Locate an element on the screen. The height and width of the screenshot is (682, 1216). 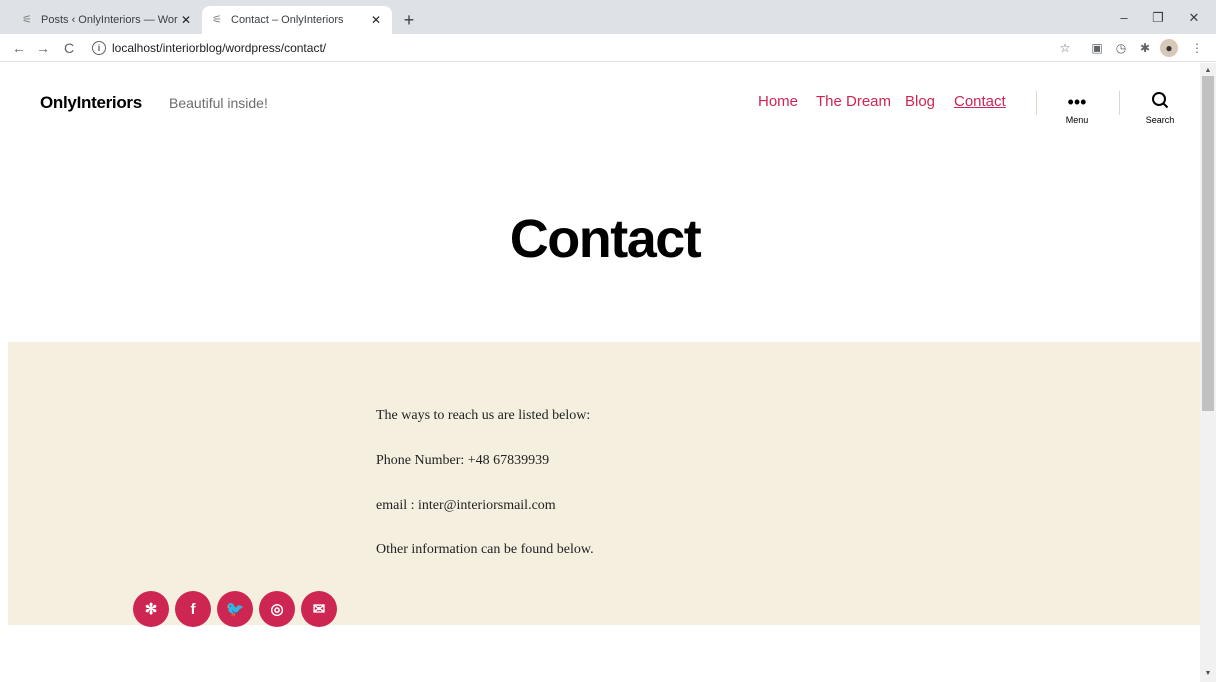
minimize-icon: – is located at coordinates (1124, 18).